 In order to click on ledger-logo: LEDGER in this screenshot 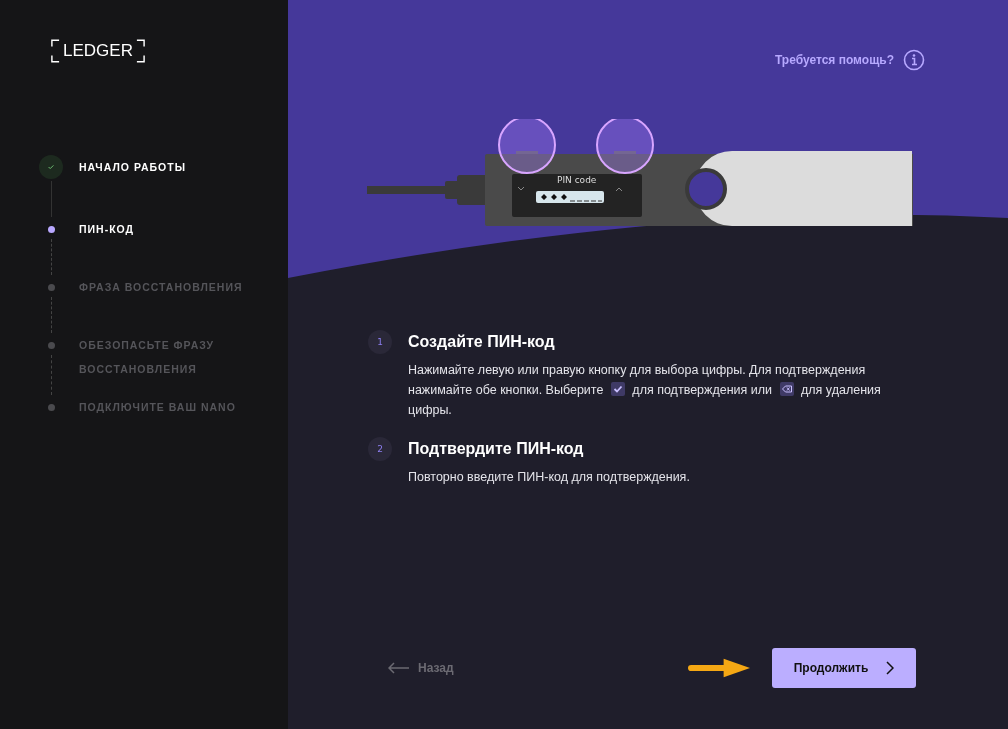, I will do `click(98, 51)`.